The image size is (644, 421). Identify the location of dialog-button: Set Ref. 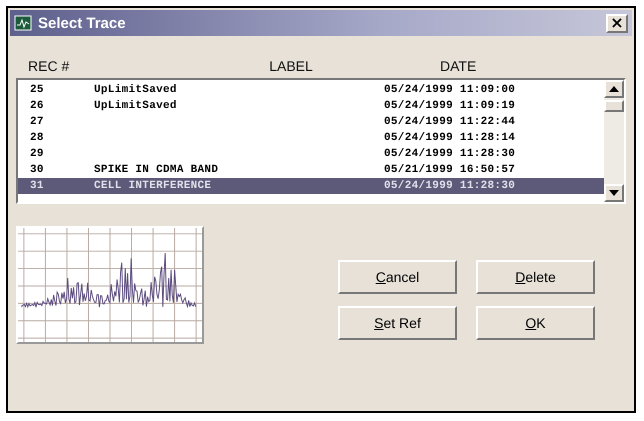
(397, 323).